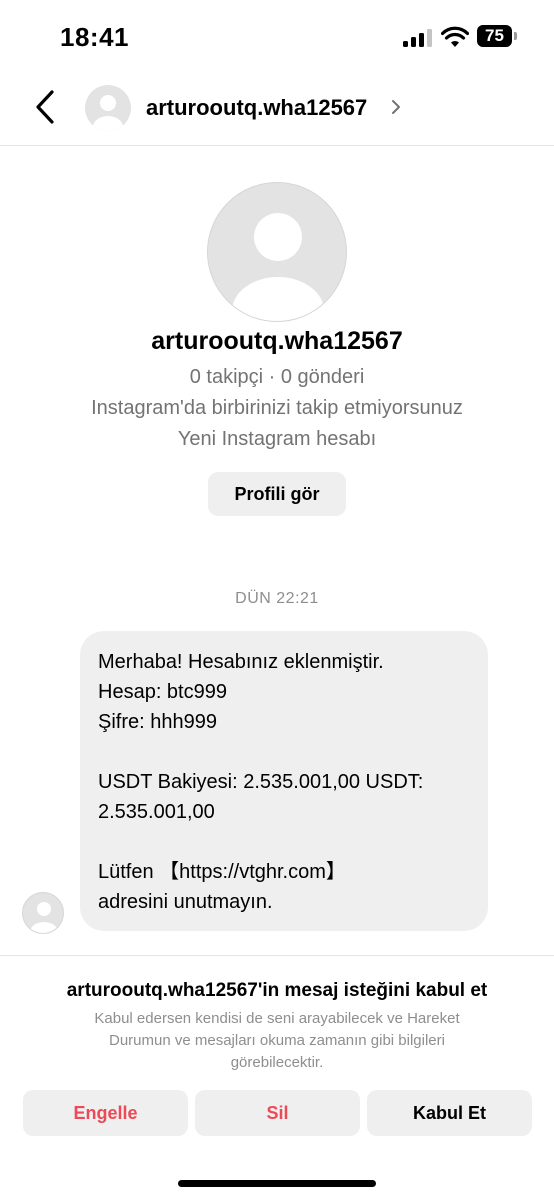 Image resolution: width=554 pixels, height=1200 pixels. Describe the element at coordinates (277, 598) in the screenshot. I see `message-timestamp: DÜN 22:21` at that location.